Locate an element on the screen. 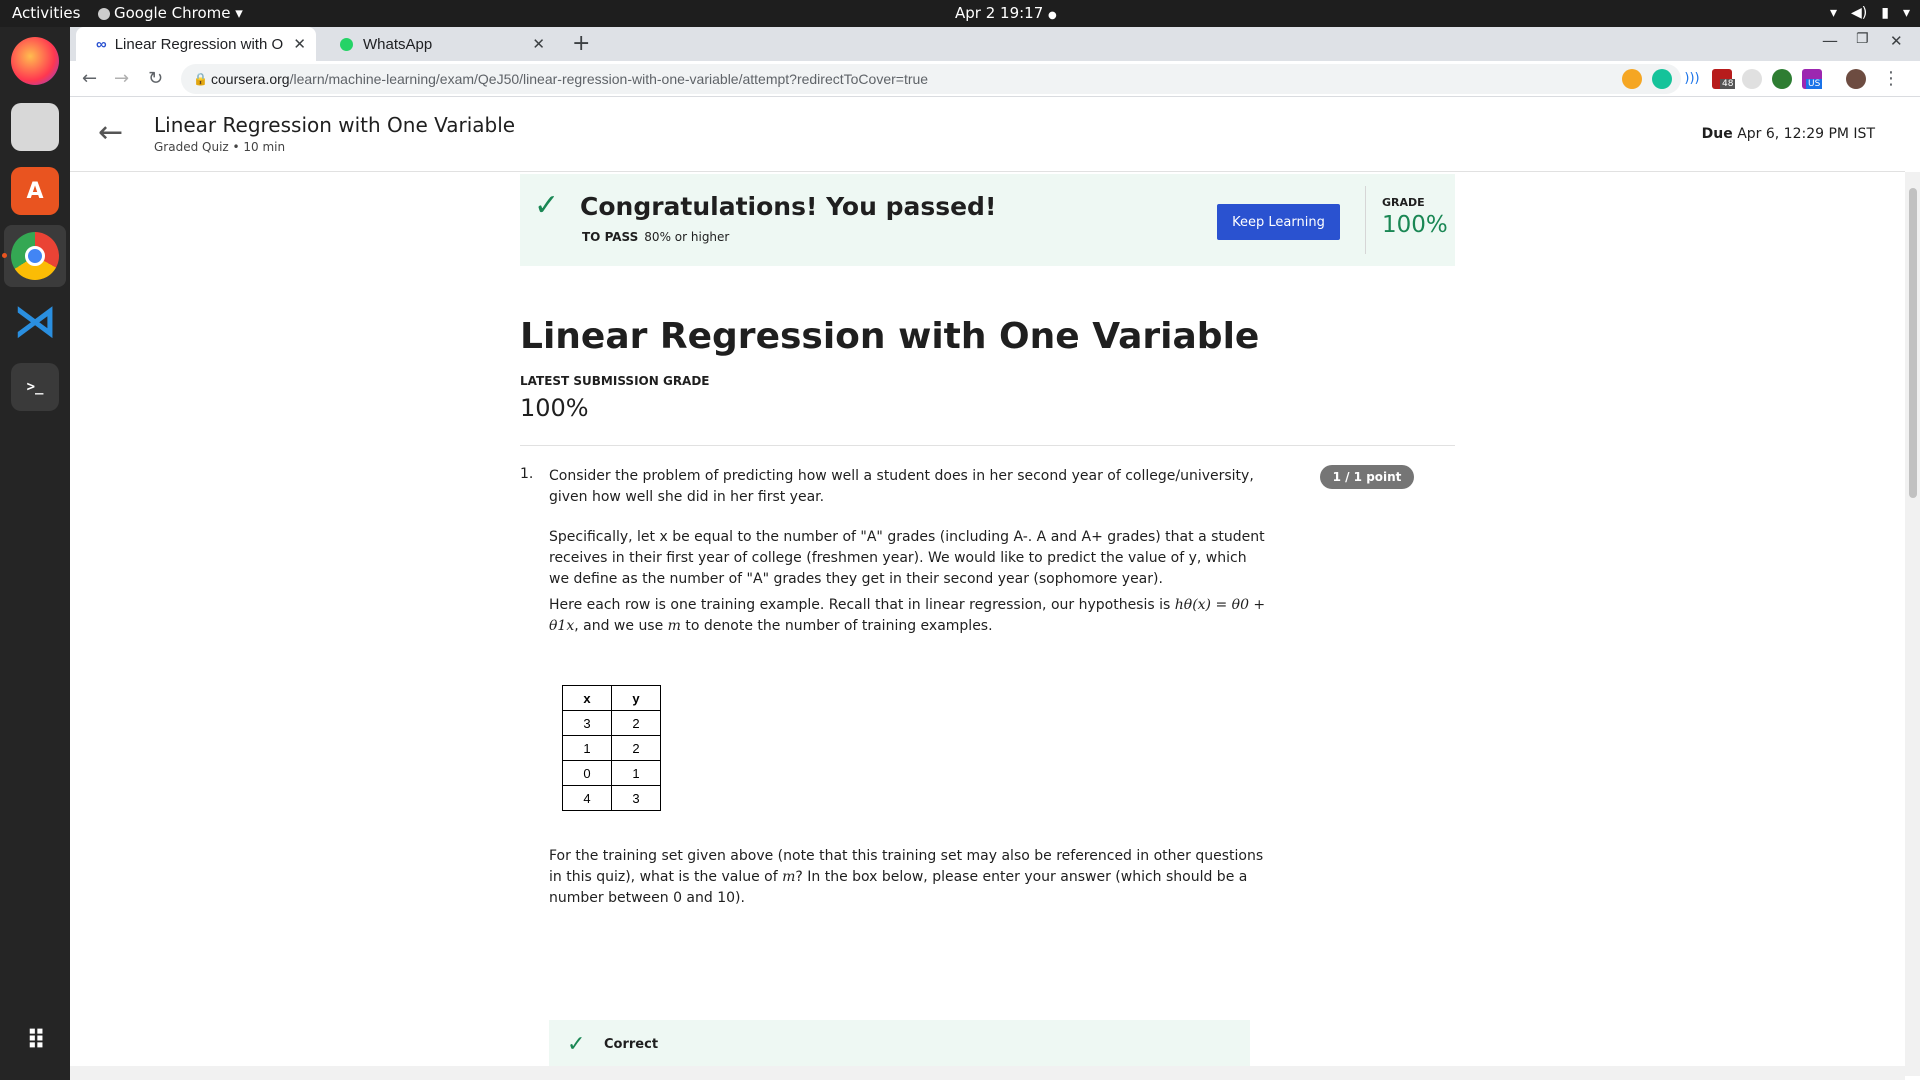 This screenshot has width=1920, height=1080. to-pass-info: TO PASS 80% or higher is located at coordinates (655, 237).